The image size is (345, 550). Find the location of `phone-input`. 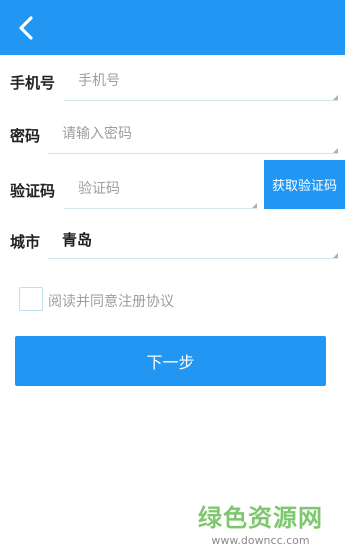

phone-input is located at coordinates (205, 81).